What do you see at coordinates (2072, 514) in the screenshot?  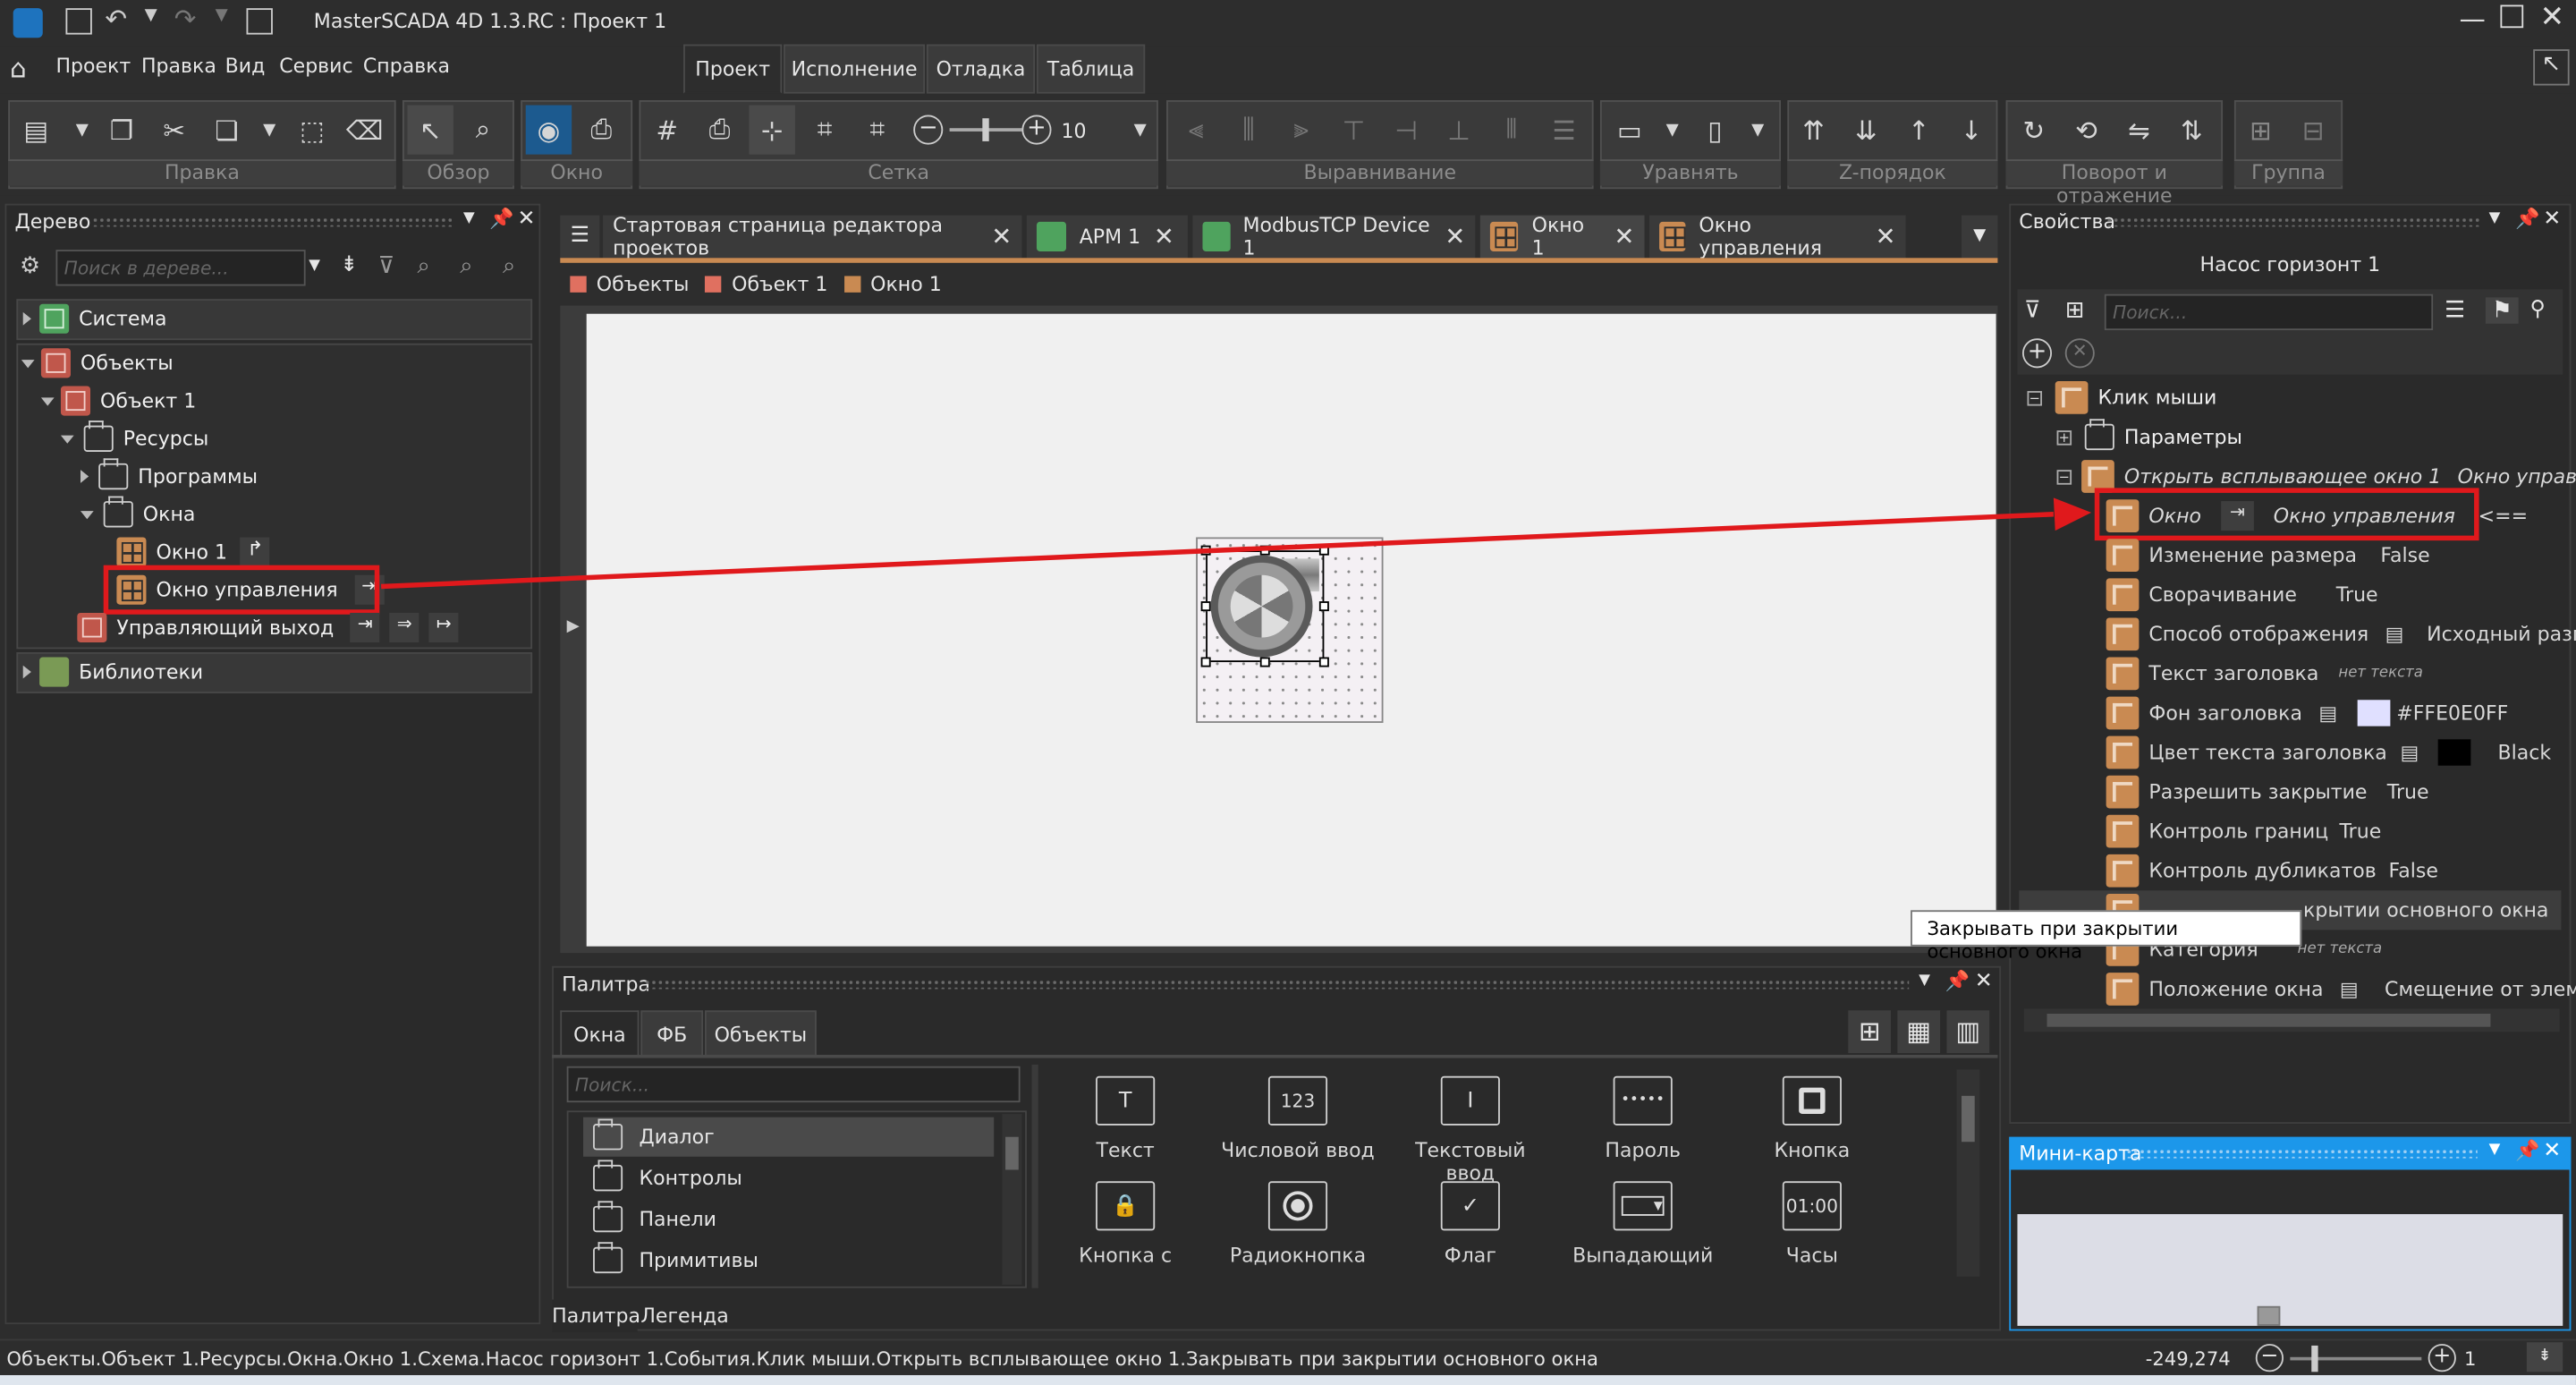 I see `annotation-arrow-head` at bounding box center [2072, 514].